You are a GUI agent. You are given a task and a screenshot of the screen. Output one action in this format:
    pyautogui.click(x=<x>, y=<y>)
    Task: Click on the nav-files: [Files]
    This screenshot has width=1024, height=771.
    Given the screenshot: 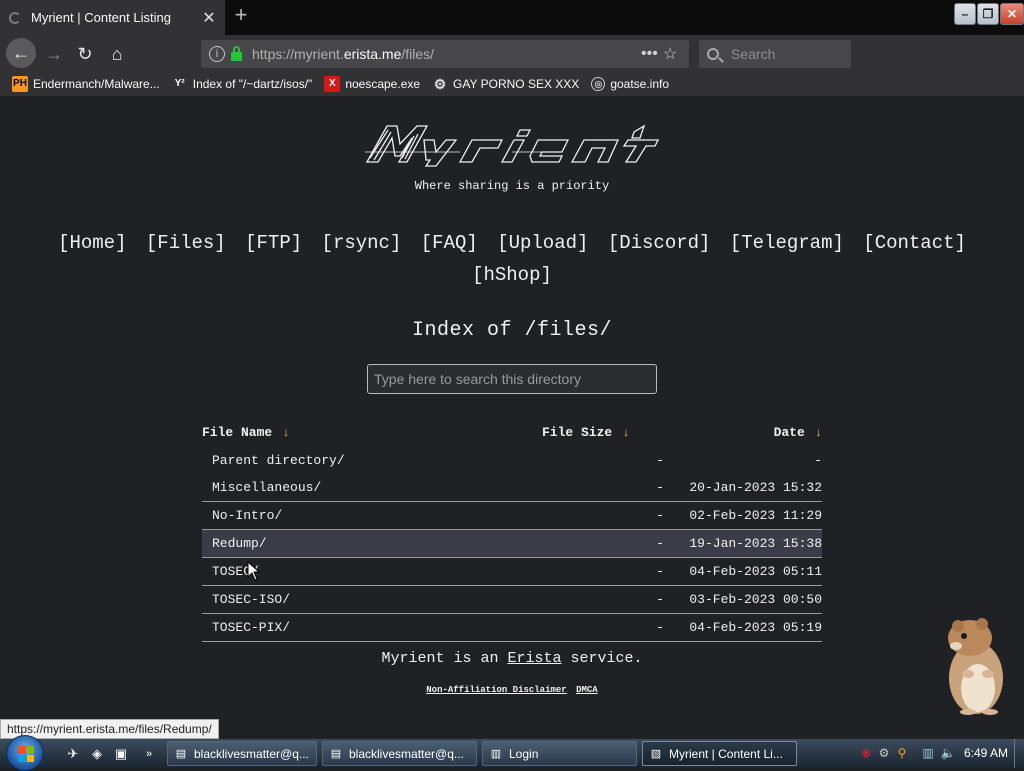 What is the action you would take?
    pyautogui.click(x=186, y=243)
    